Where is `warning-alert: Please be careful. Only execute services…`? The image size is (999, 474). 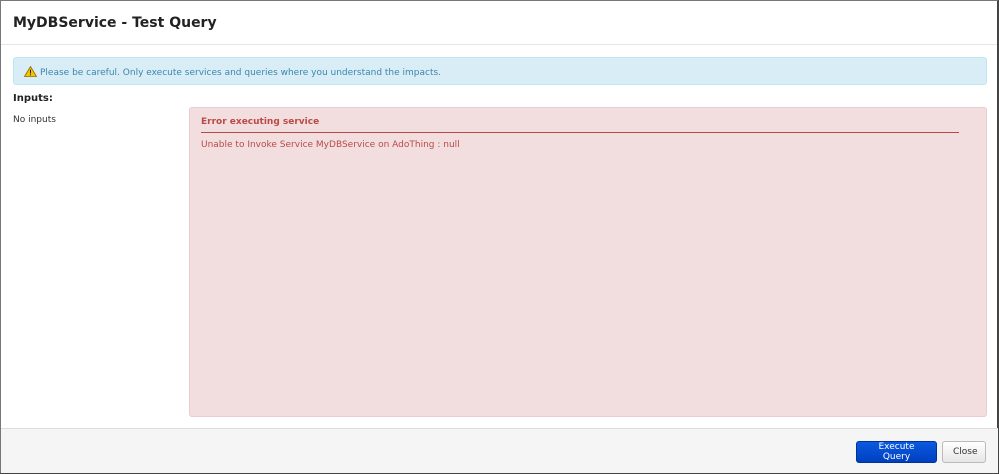 warning-alert: Please be careful. Only execute services… is located at coordinates (500, 71).